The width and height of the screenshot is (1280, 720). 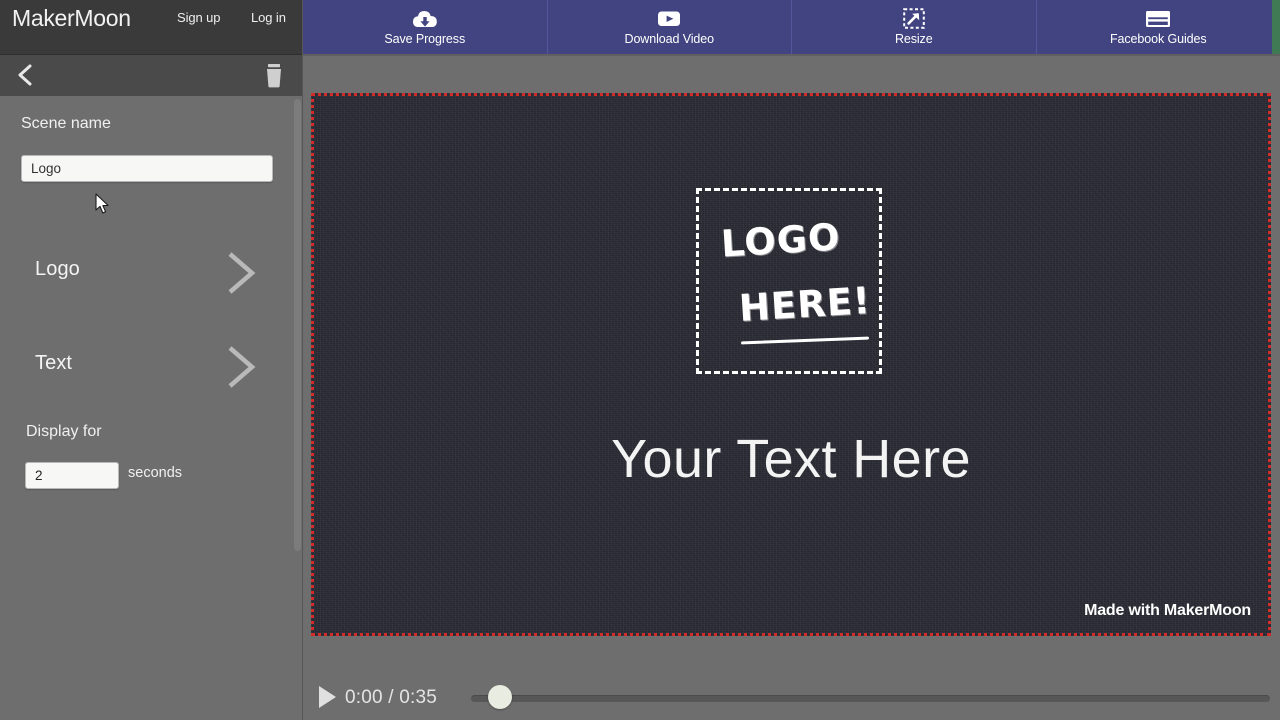 I want to click on layer-row-logo: Logo, so click(x=144, y=272).